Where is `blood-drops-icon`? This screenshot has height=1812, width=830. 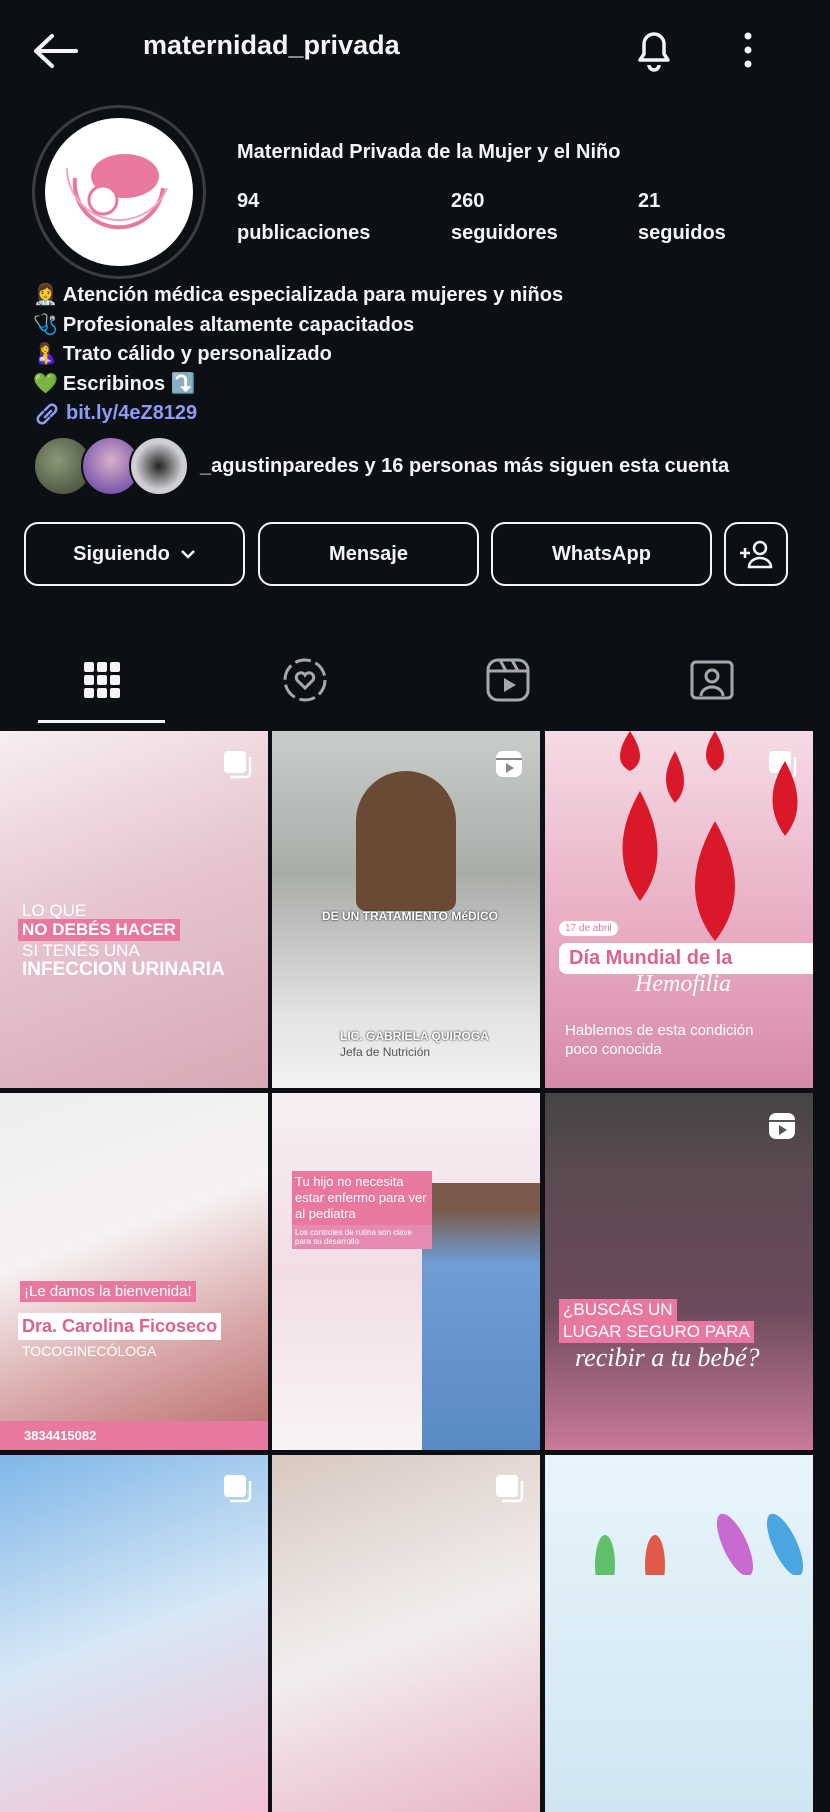 blood-drops-icon is located at coordinates (709, 836).